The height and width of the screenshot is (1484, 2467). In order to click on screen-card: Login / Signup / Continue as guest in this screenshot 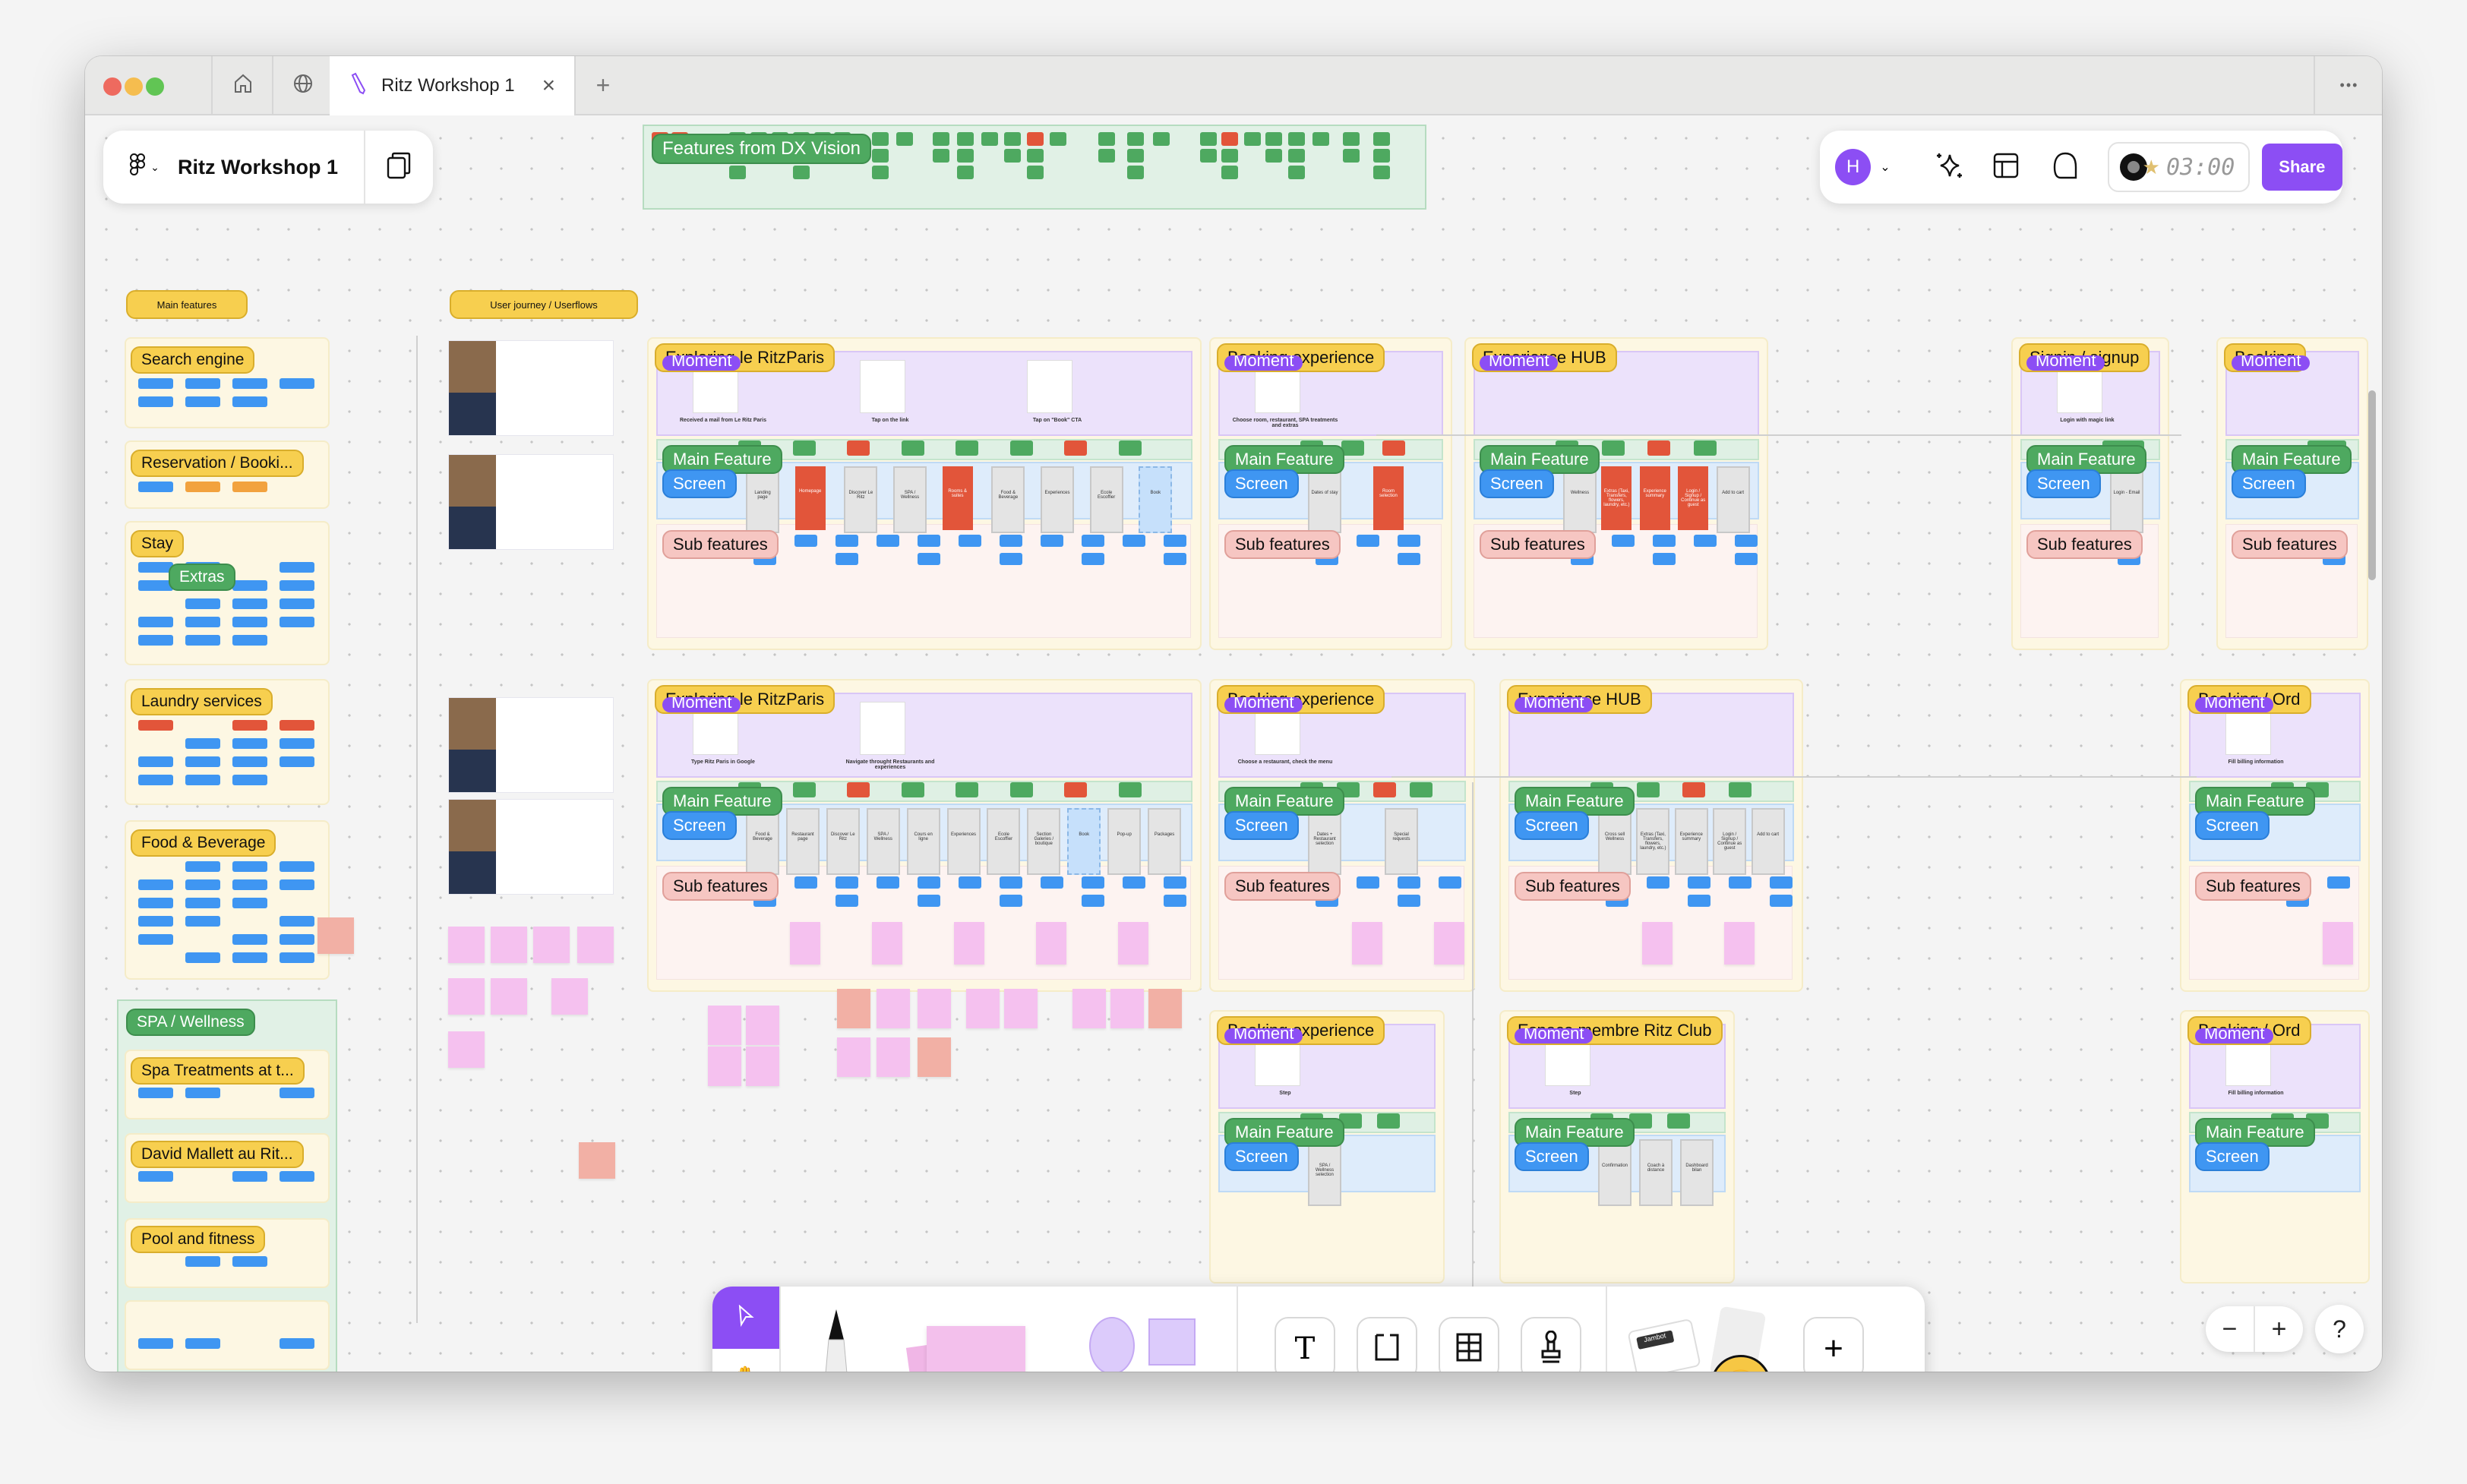, I will do `click(1730, 841)`.